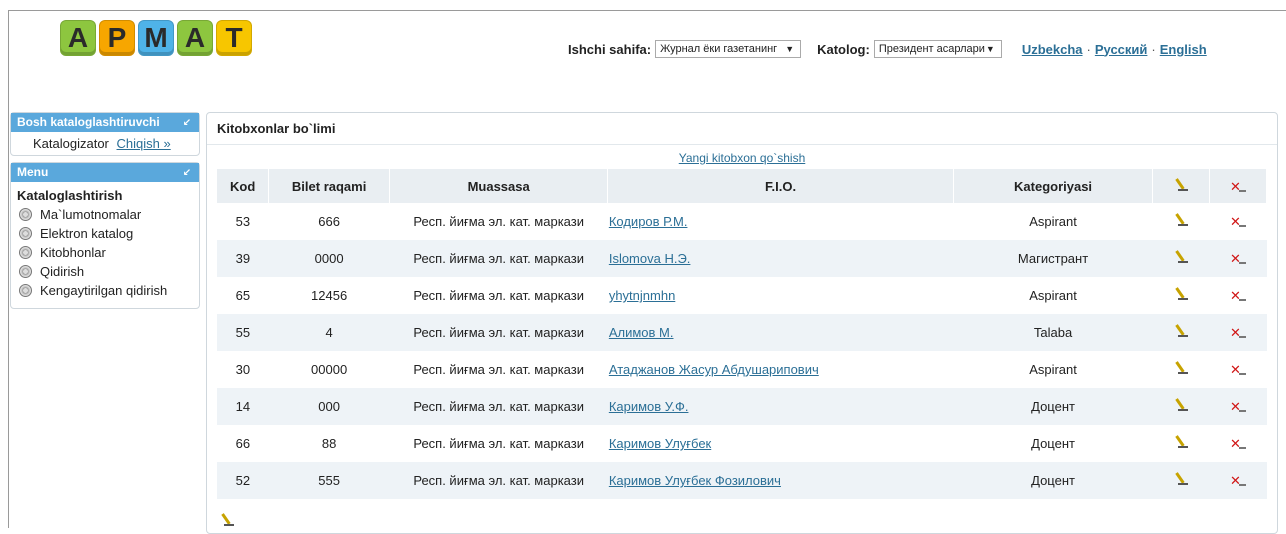 This screenshot has height=534, width=1286. Describe the element at coordinates (641, 332) in the screenshot. I see `reader-name-link: Алимов М.` at that location.